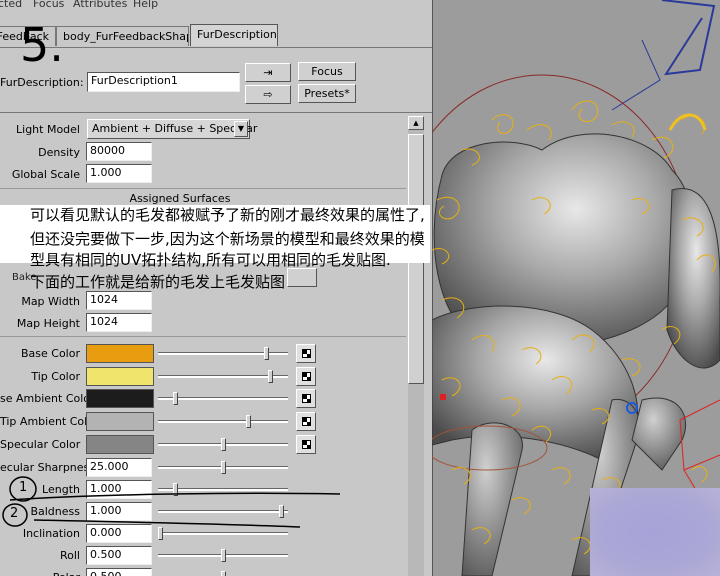  What do you see at coordinates (50, 353) in the screenshot?
I see `color-attr-label: Base Color` at bounding box center [50, 353].